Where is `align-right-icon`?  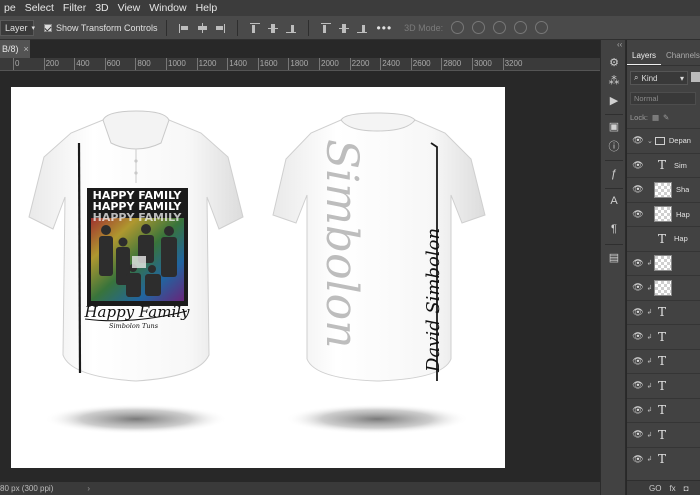
align-right-icon is located at coordinates (220, 28).